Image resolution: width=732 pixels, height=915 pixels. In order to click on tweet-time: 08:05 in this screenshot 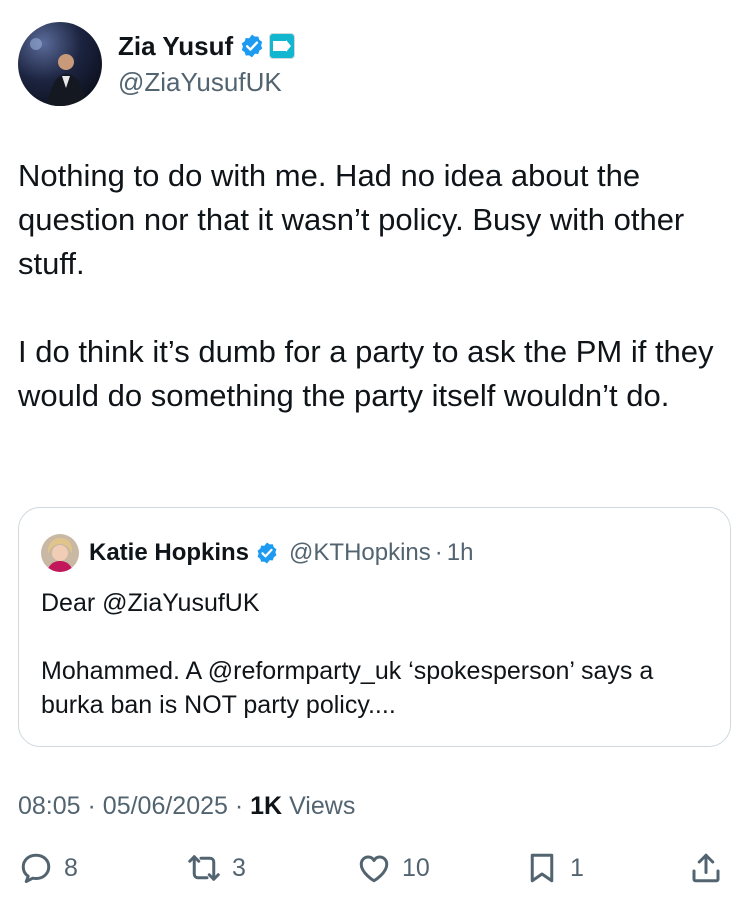, I will do `click(49, 806)`.